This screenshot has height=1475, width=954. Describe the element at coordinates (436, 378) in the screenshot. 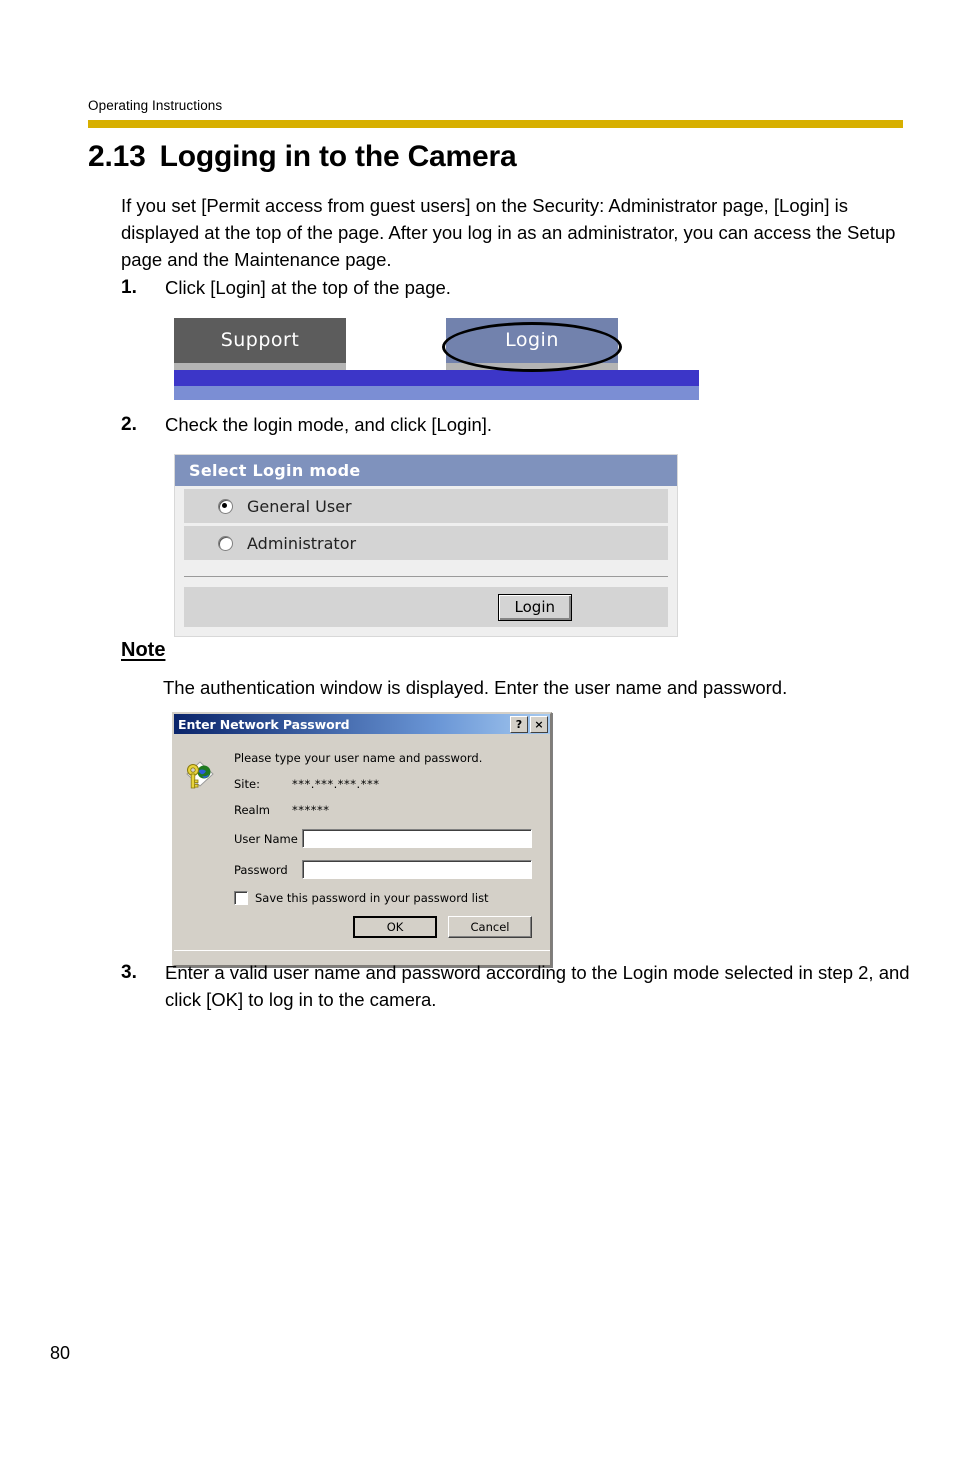

I see `nav-bar-dark-stripe` at that location.